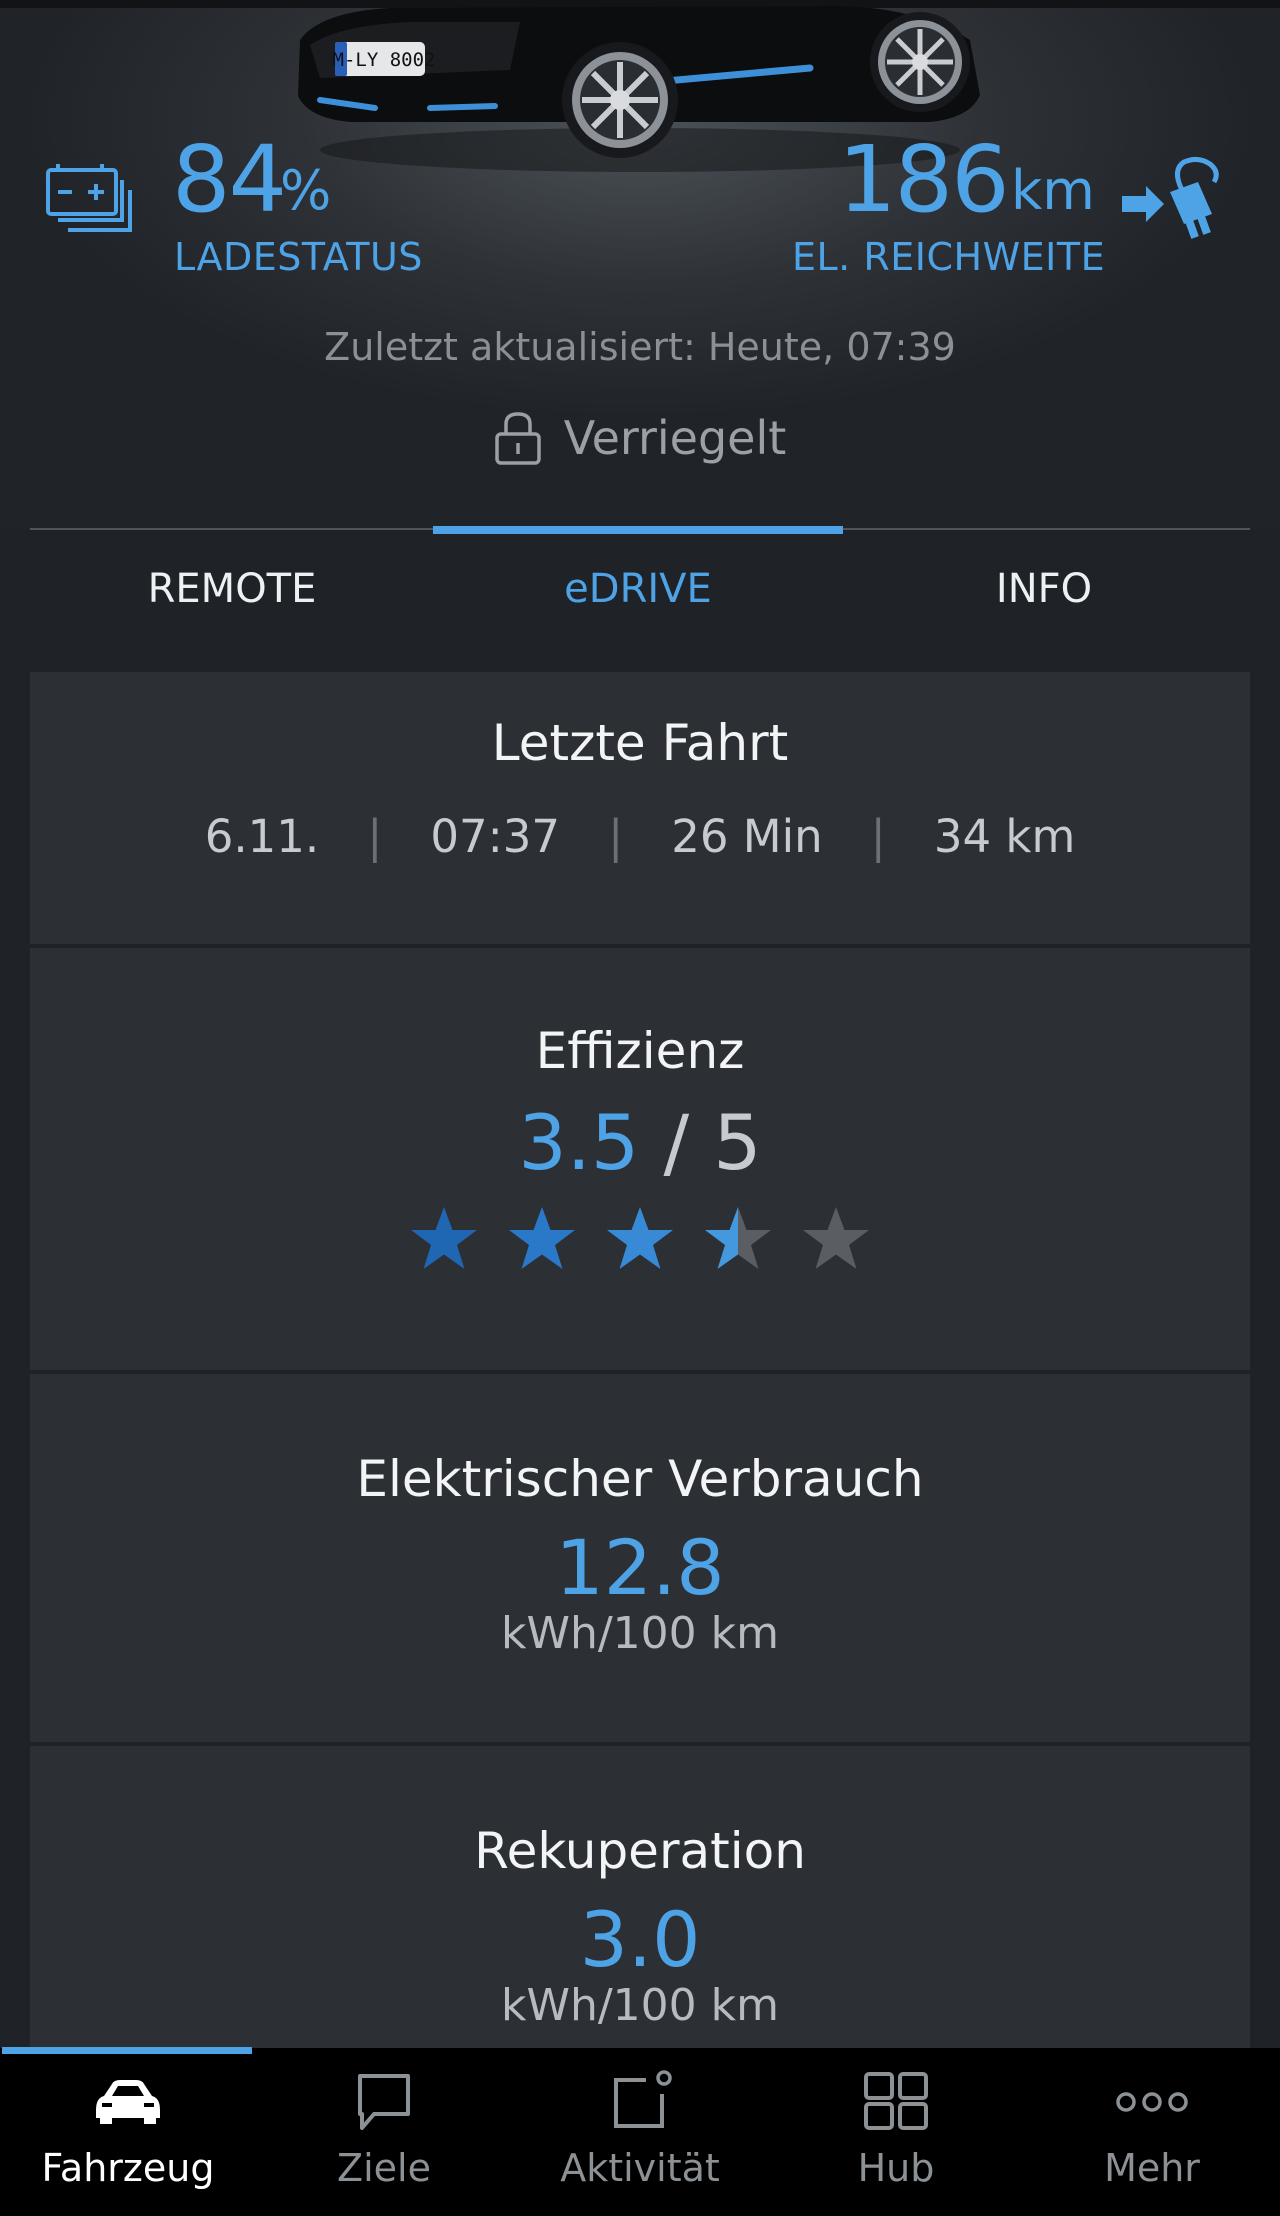 The width and height of the screenshot is (1280, 2216). I want to click on range-unit: km, so click(1053, 190).